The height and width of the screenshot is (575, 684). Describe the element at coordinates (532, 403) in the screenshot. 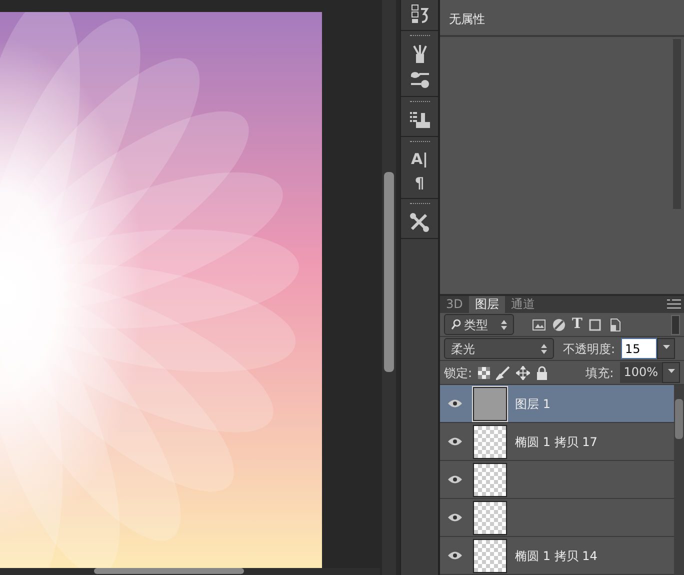

I see `layer-name: 图层 1` at that location.